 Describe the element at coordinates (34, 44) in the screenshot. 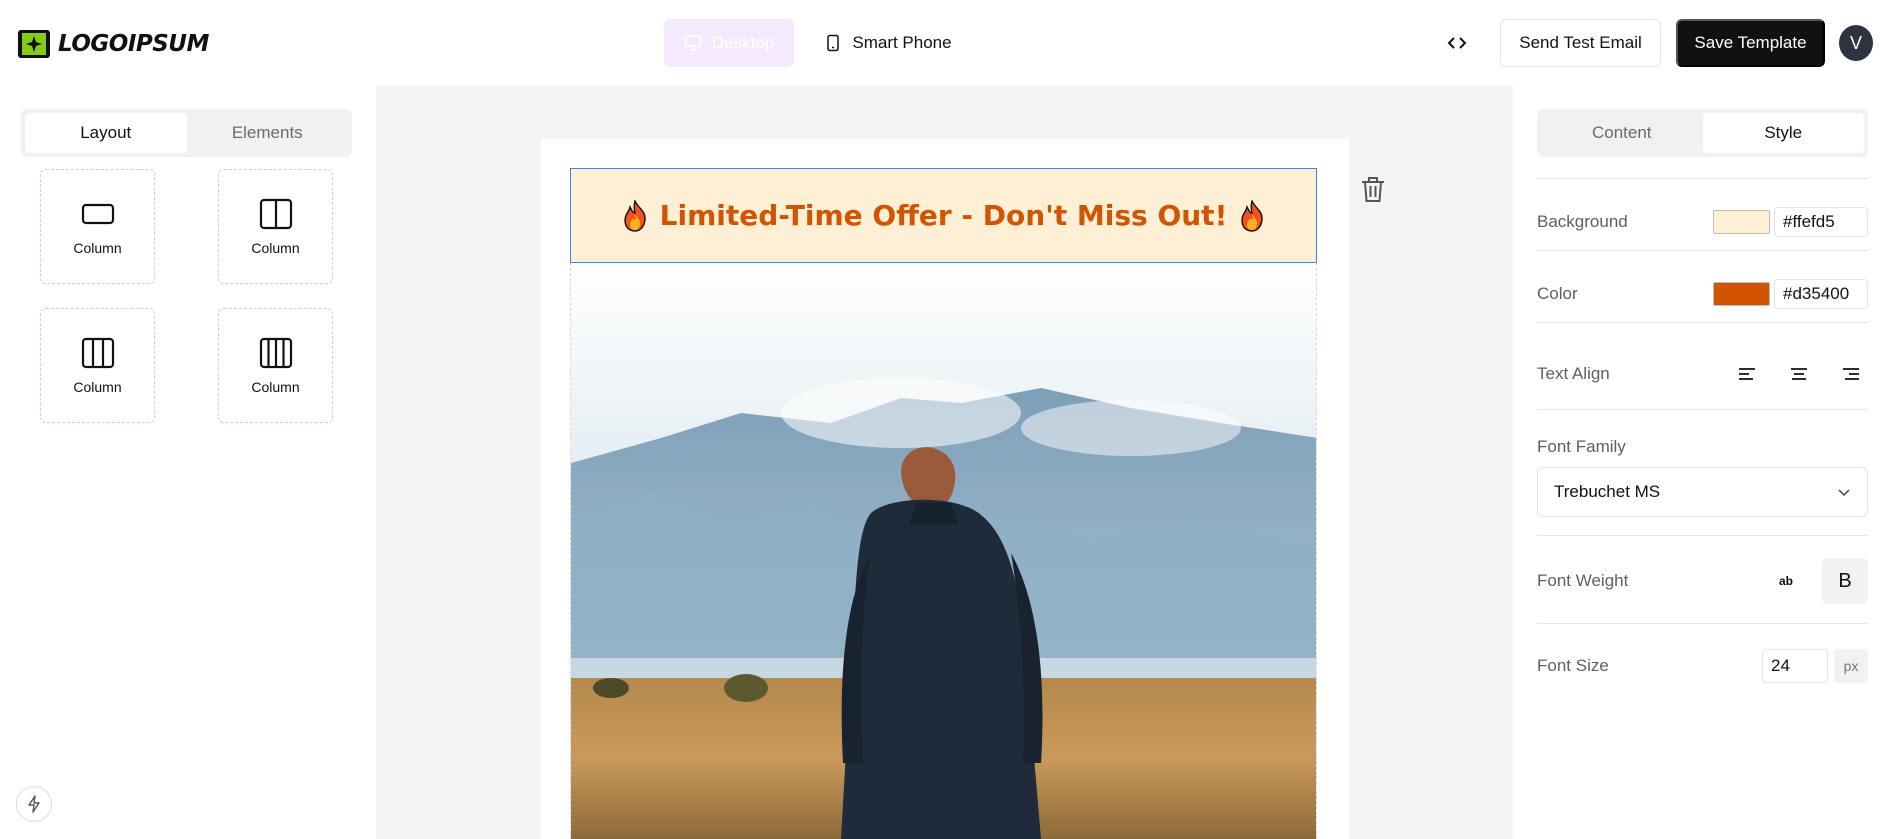

I see `logo-mark-icon` at that location.